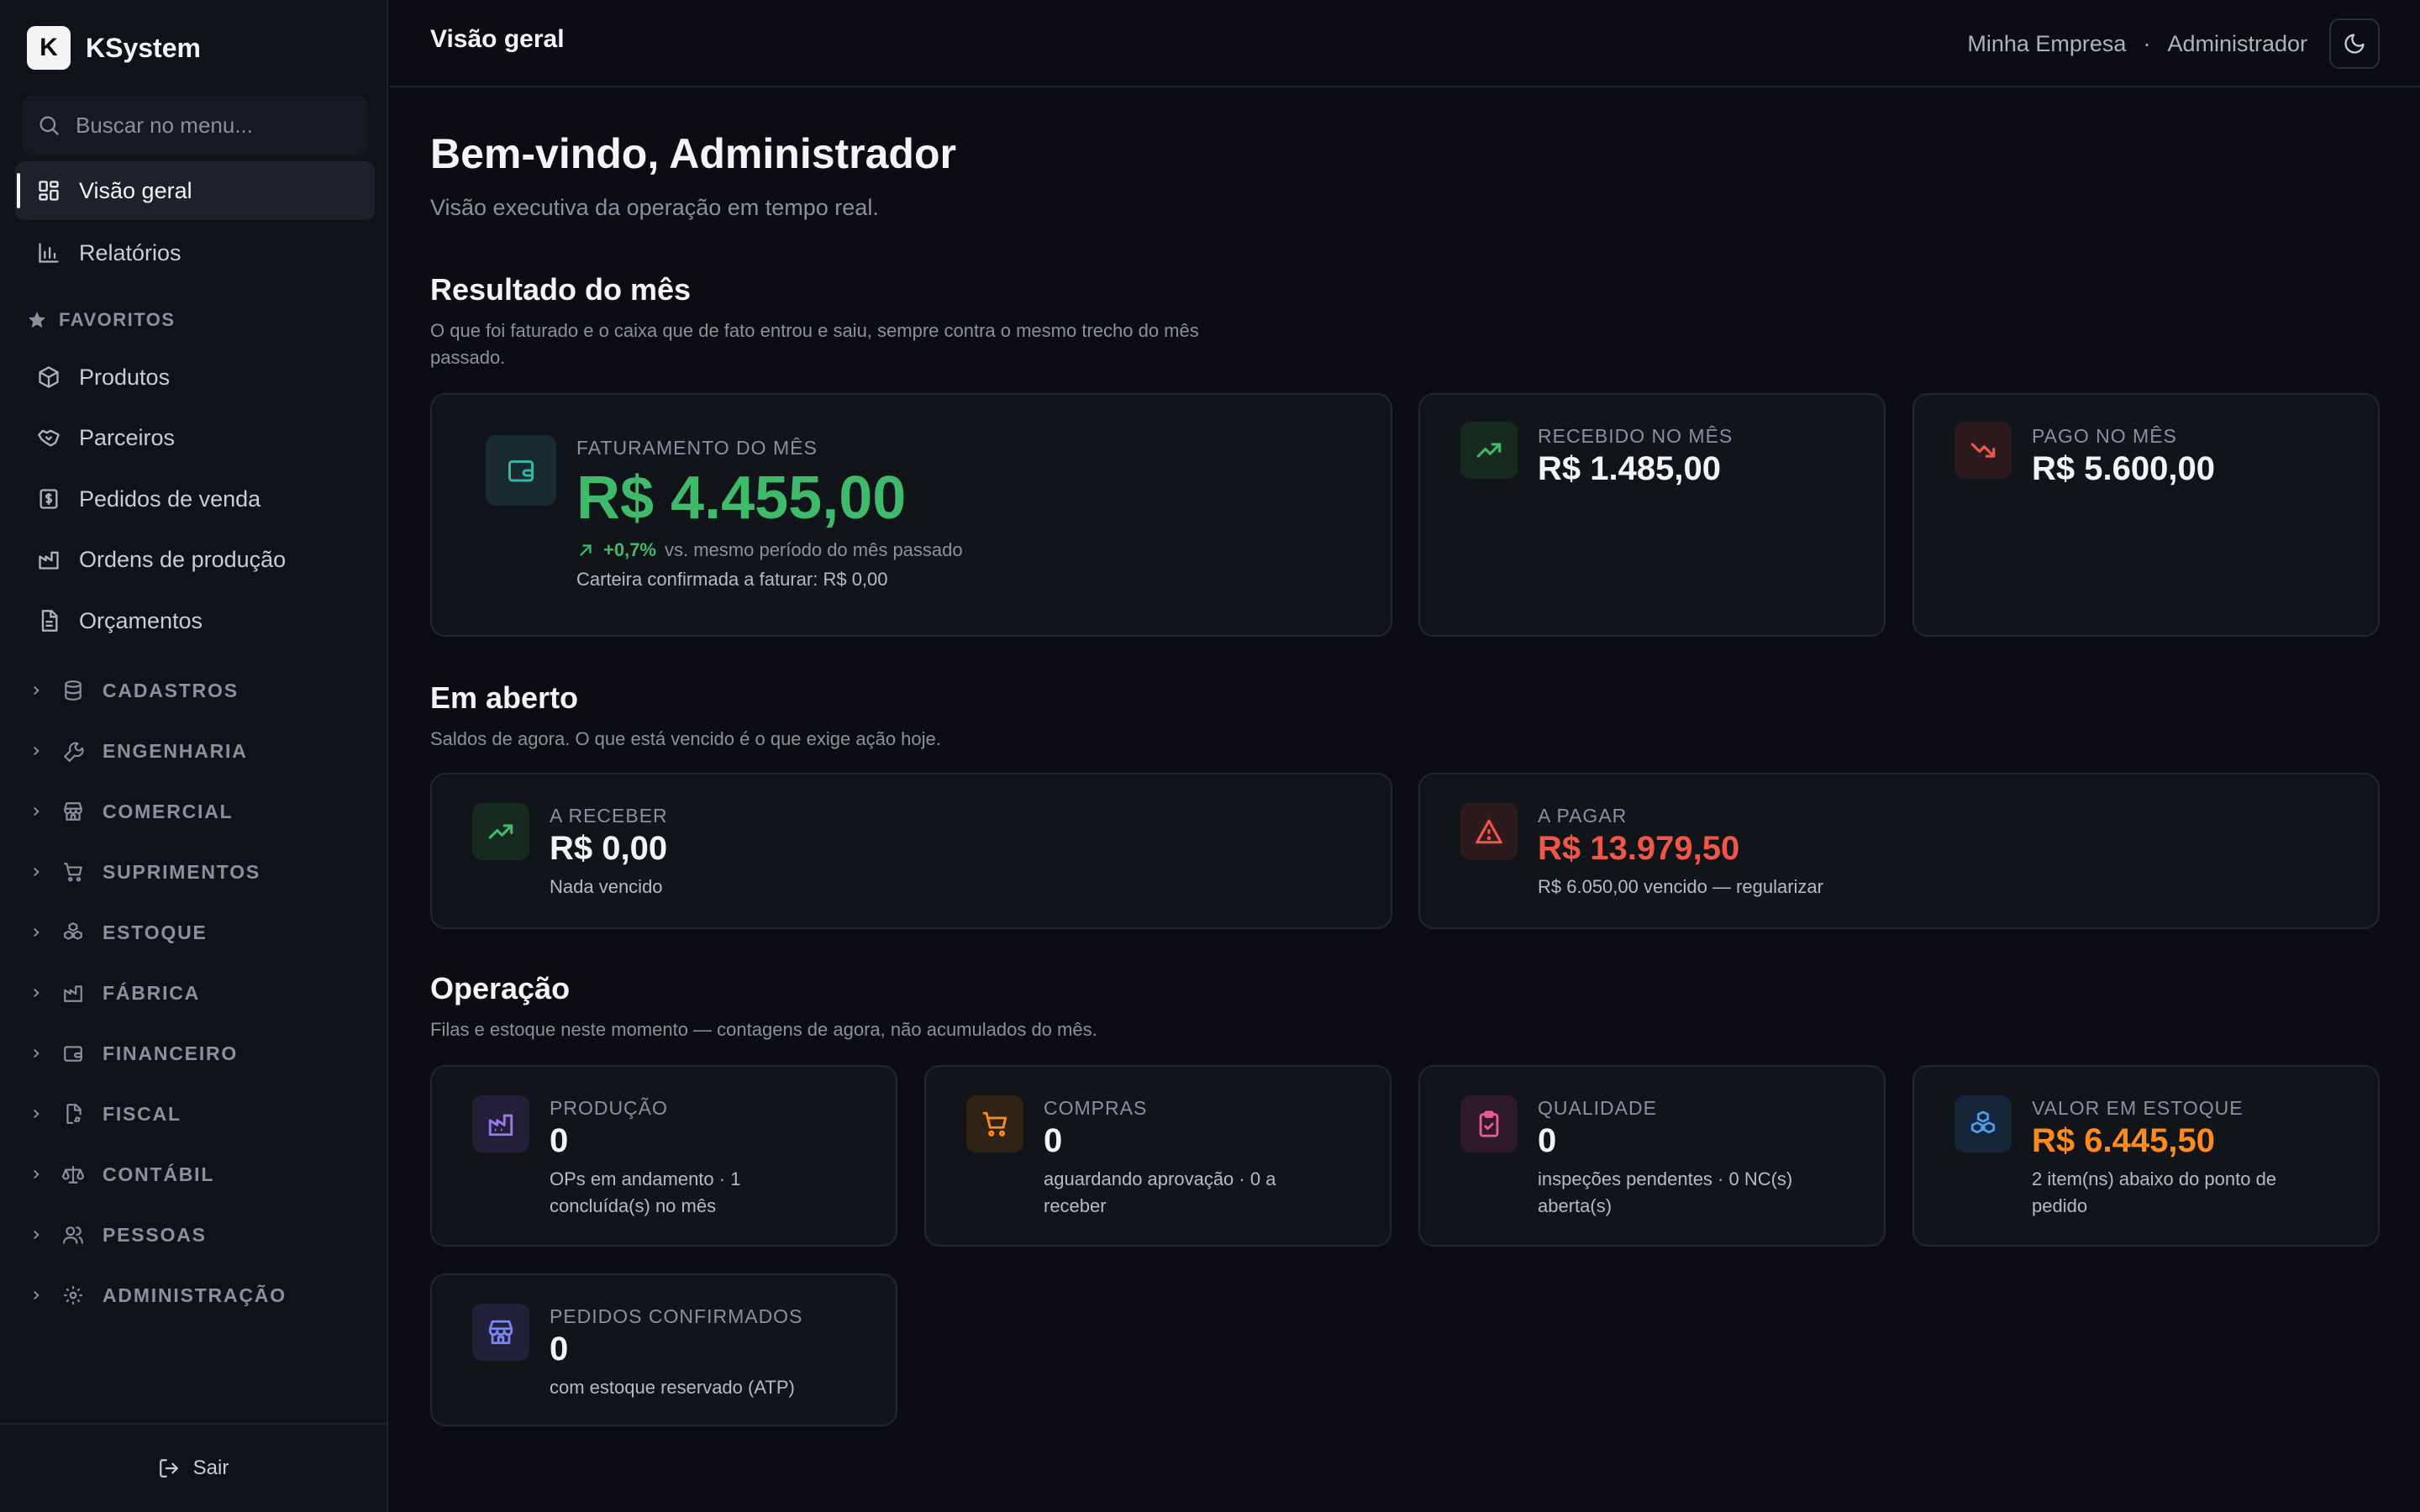 The width and height of the screenshot is (2420, 1512). I want to click on nav-group-financeiro: FINANCEIRO, so click(133, 1053).